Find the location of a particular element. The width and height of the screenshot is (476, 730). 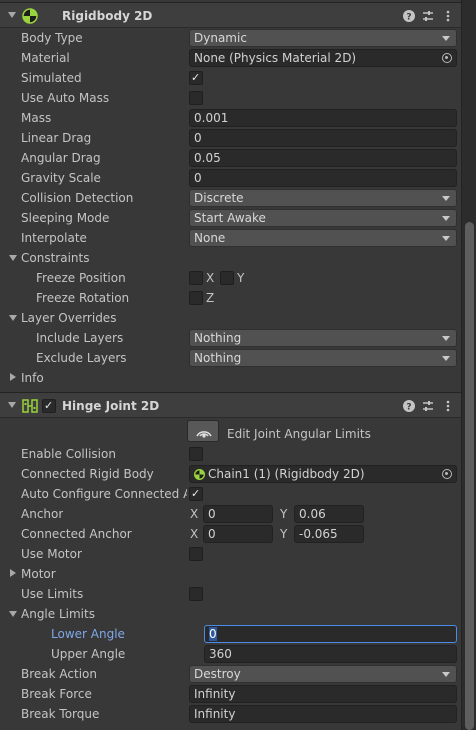

linear-drag-row: Linear Drag 0 is located at coordinates (230, 138).